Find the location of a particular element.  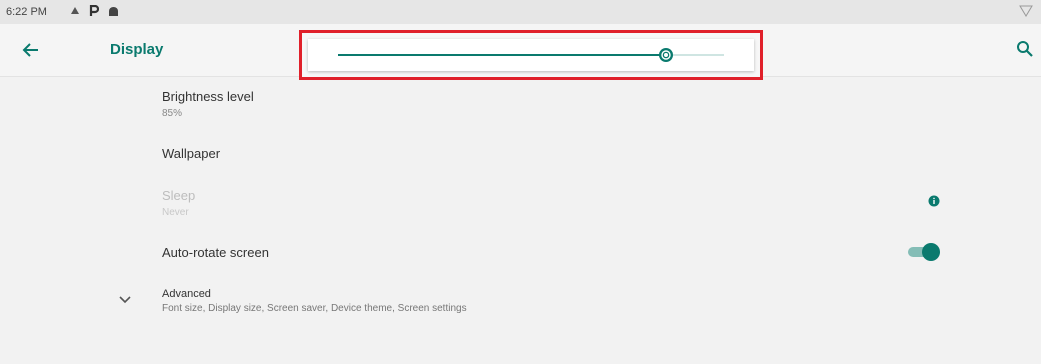

p-icon is located at coordinates (94, 10).